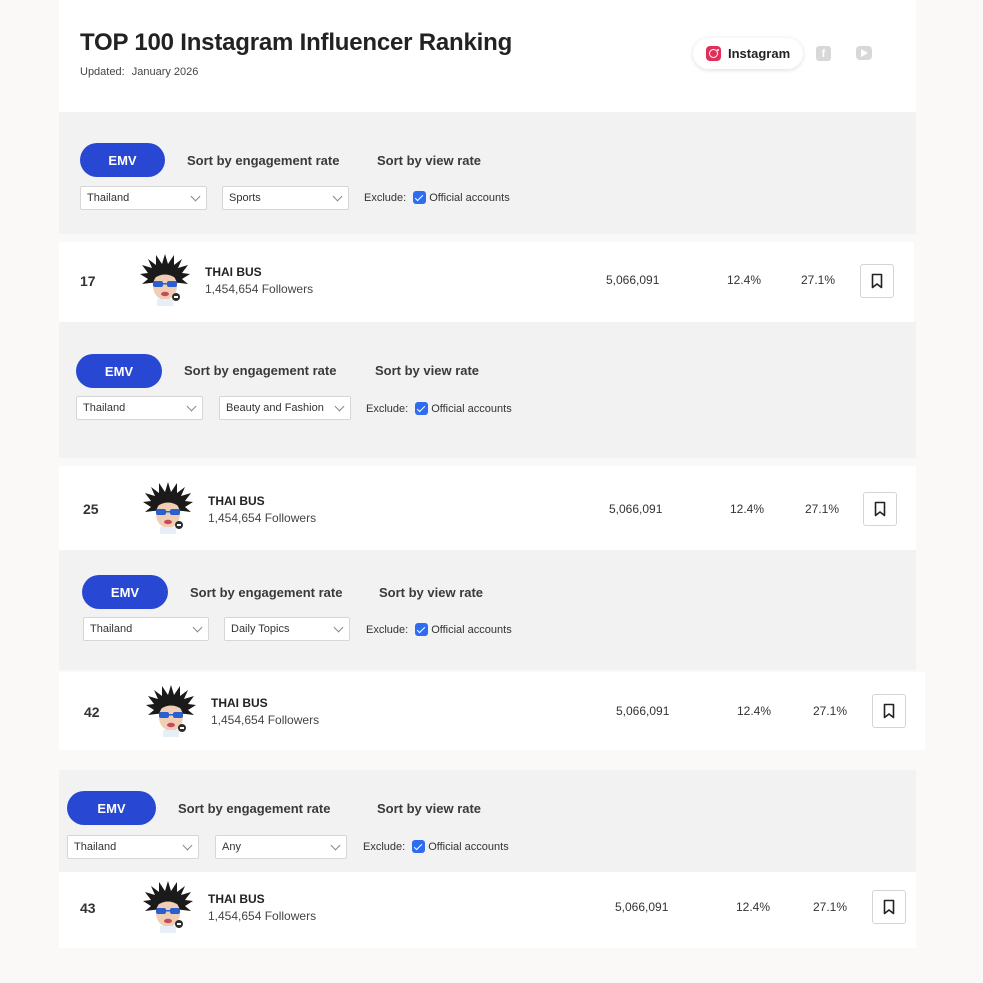 The width and height of the screenshot is (983, 983). What do you see at coordinates (102, 72) in the screenshot?
I see `updated-label: Updated:` at bounding box center [102, 72].